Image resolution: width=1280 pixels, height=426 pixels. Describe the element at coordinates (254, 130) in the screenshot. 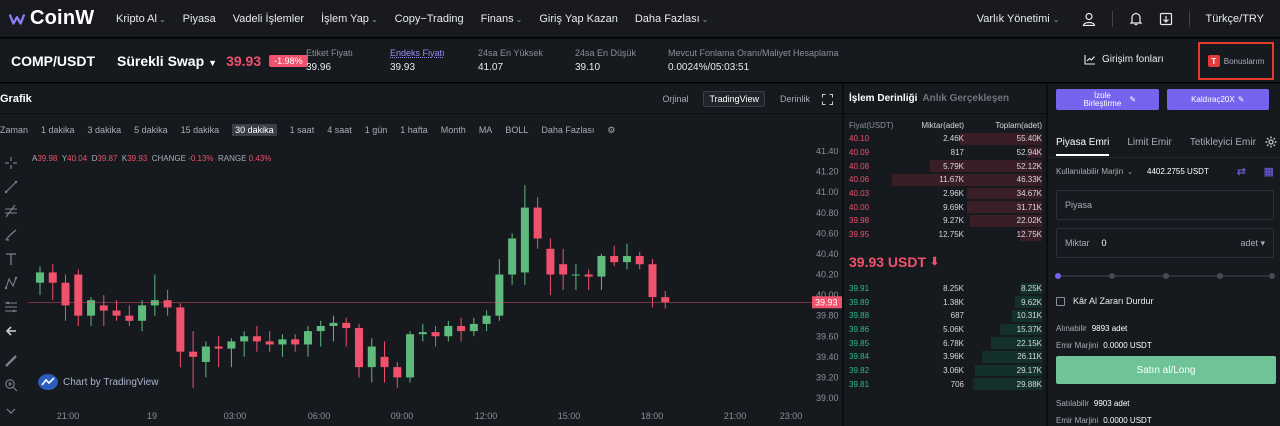

I see `interval-option: 30 dakika` at that location.